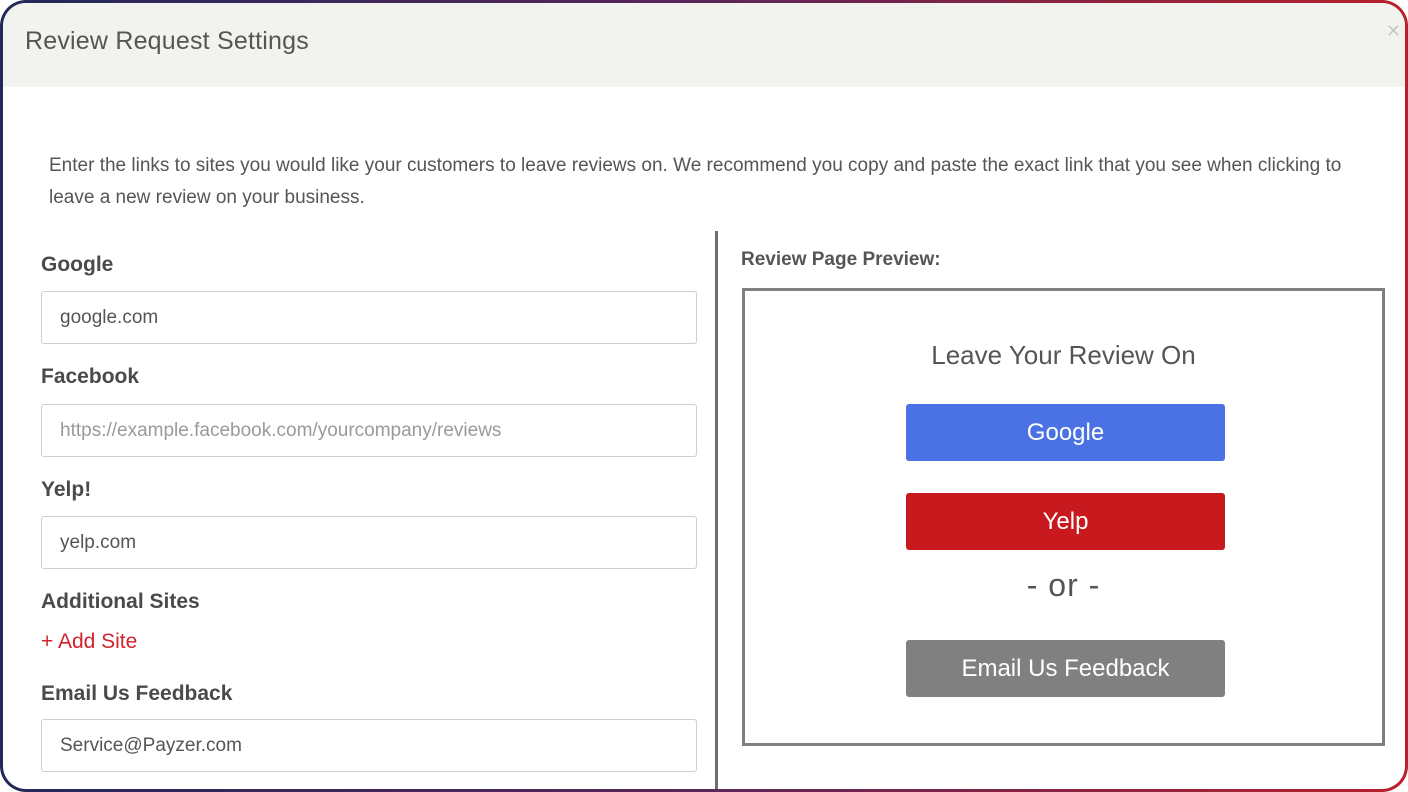 This screenshot has height=792, width=1408. Describe the element at coordinates (137, 693) in the screenshot. I see `email-feedback-label: Email Us Feedback` at that location.